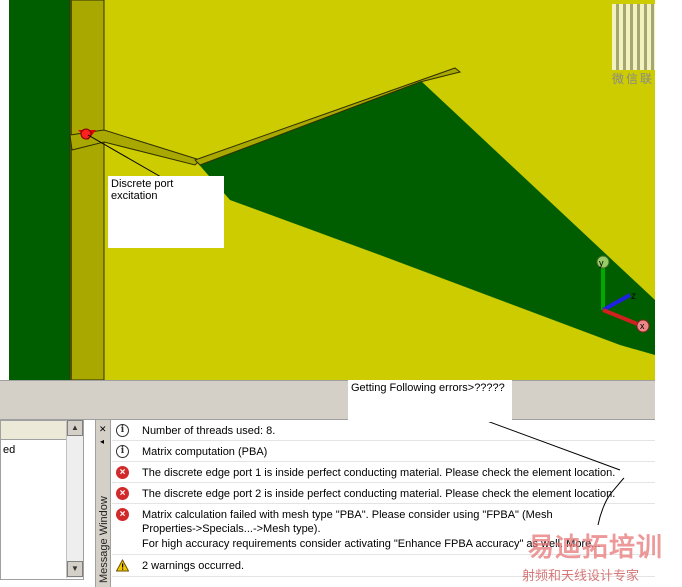 The height and width of the screenshot is (587, 682). Describe the element at coordinates (4, 190) in the screenshot. I see `left-gutter` at that location.